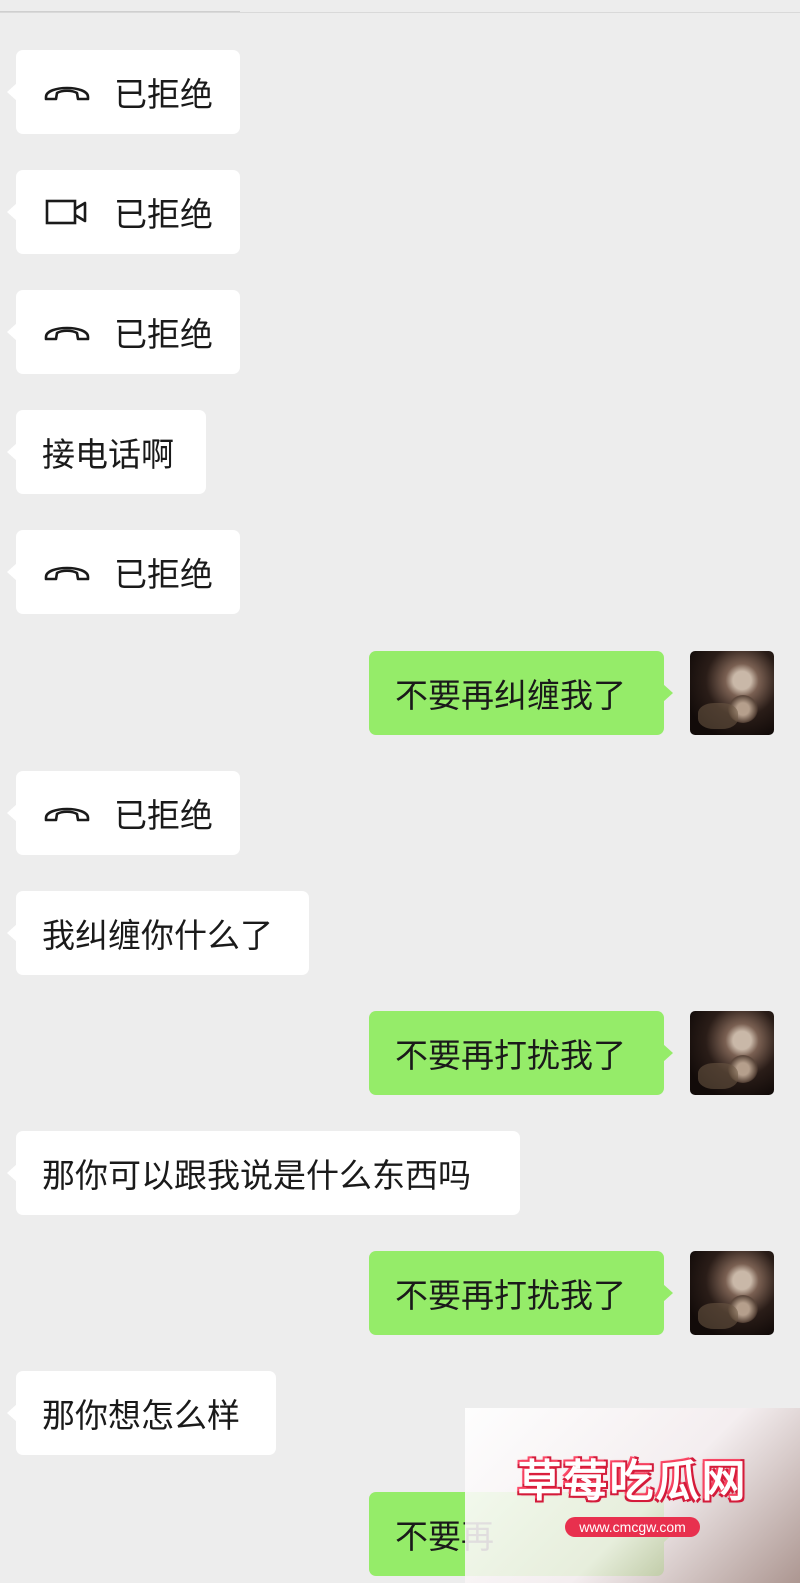  I want to click on site-watermark: 草莓吃瓜网 www.cmcgw.com, so click(632, 1495).